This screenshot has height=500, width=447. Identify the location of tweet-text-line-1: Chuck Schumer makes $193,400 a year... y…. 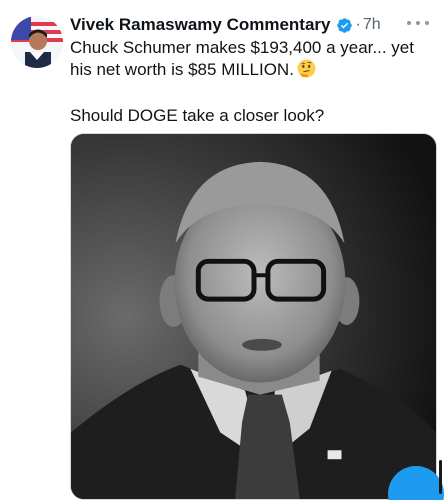
(242, 58).